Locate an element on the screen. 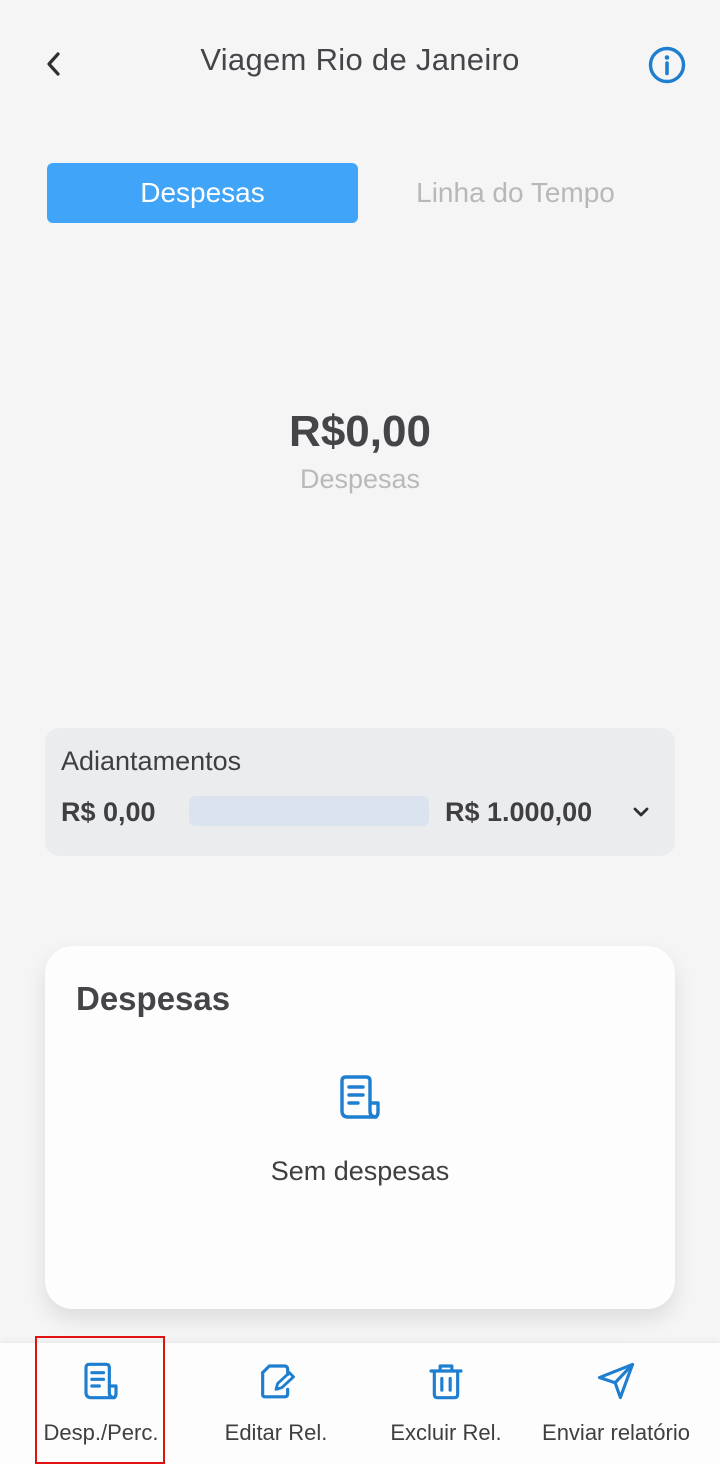 This screenshot has width=720, height=1464. chevron-down-icon is located at coordinates (641, 812).